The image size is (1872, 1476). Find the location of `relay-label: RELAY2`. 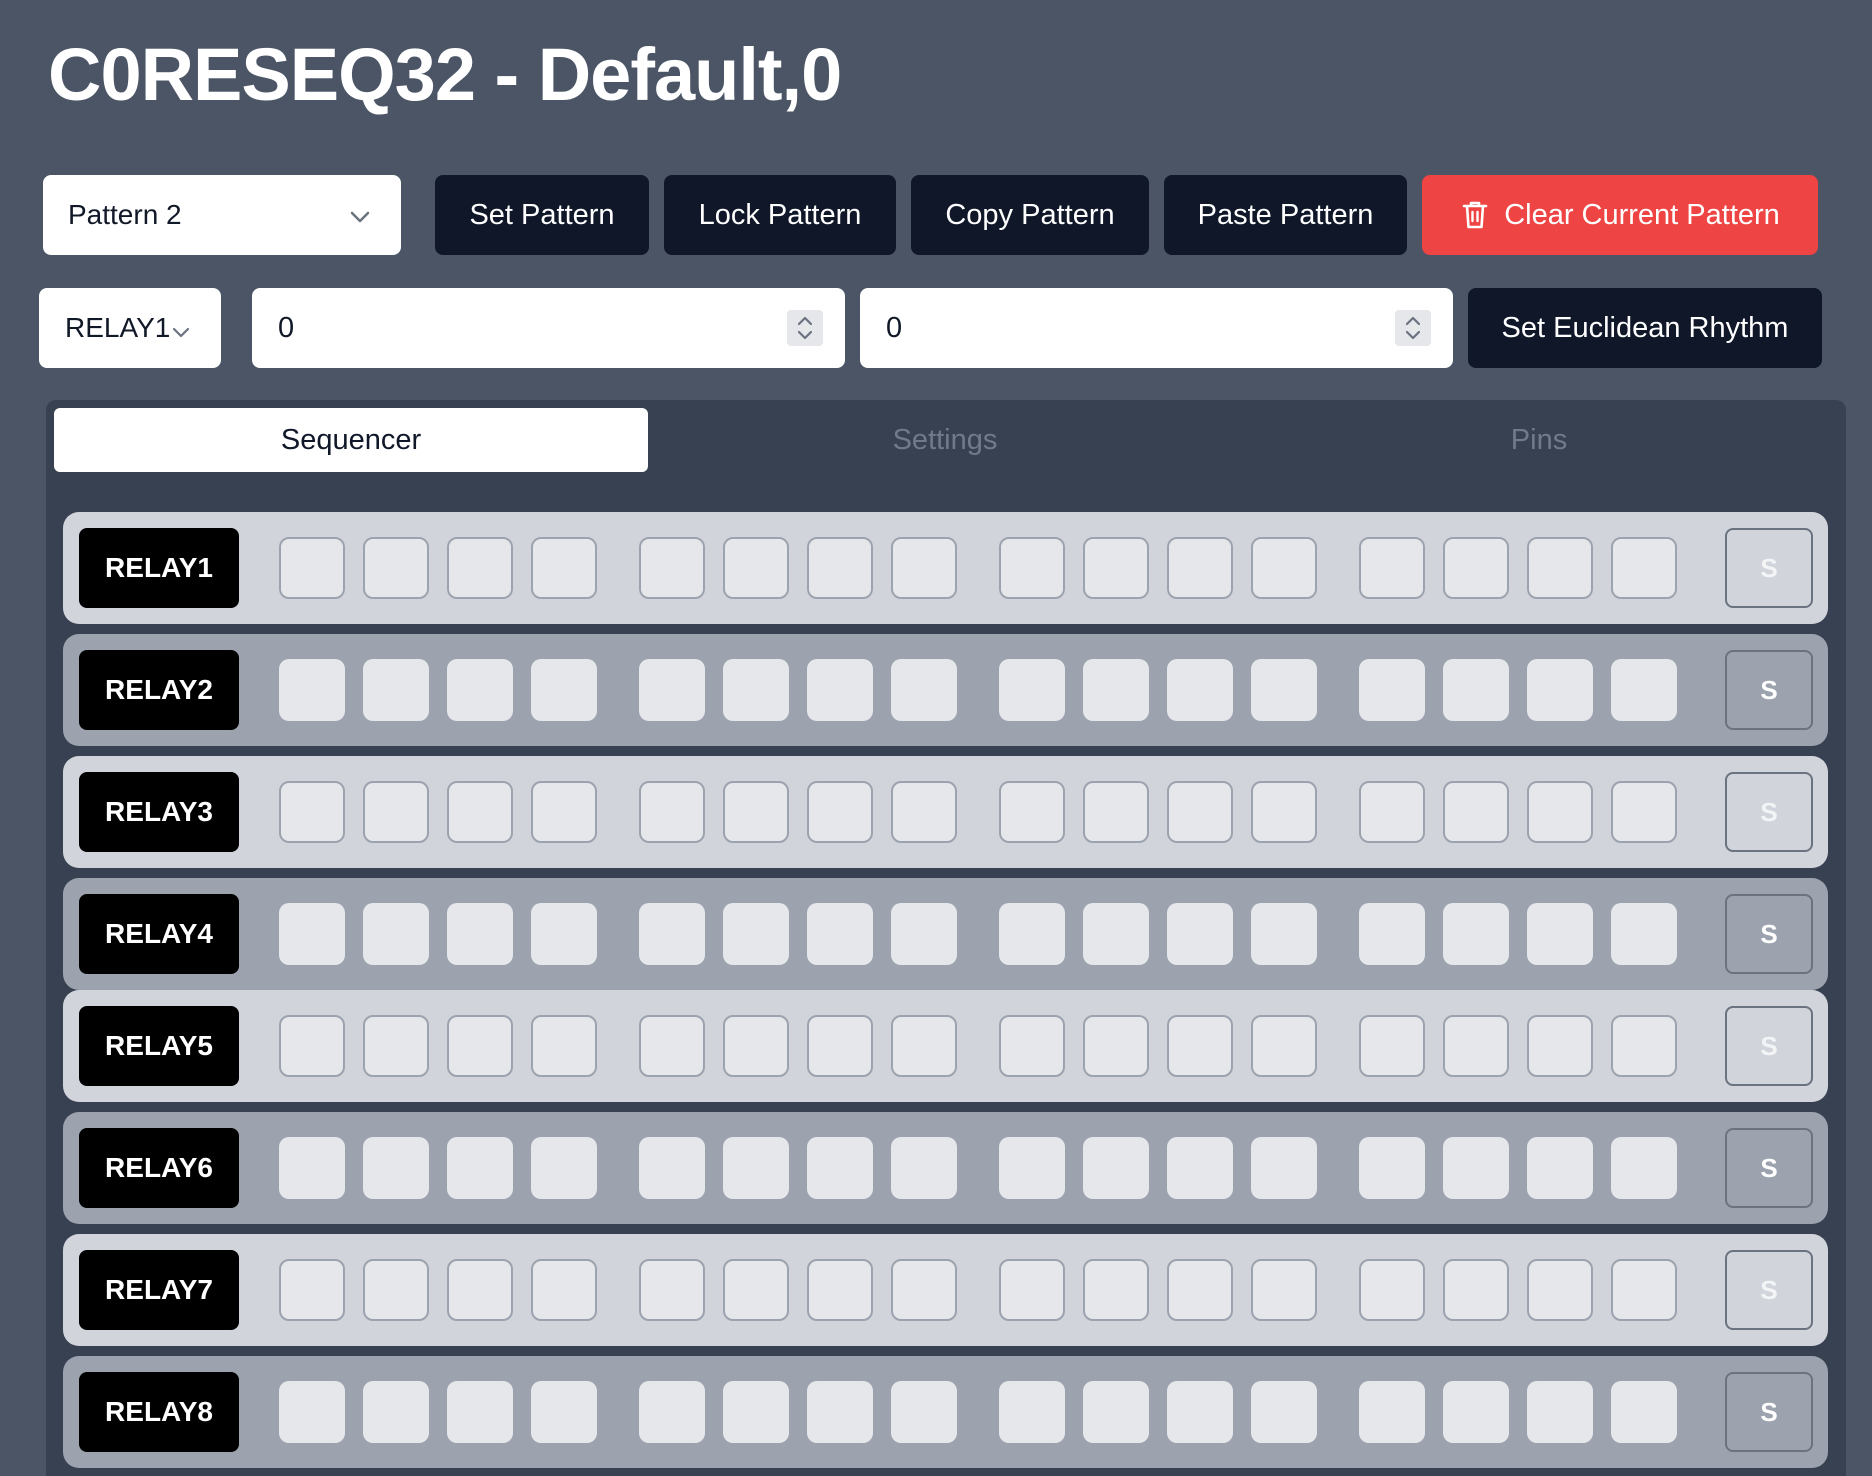

relay-label: RELAY2 is located at coordinates (159, 690).